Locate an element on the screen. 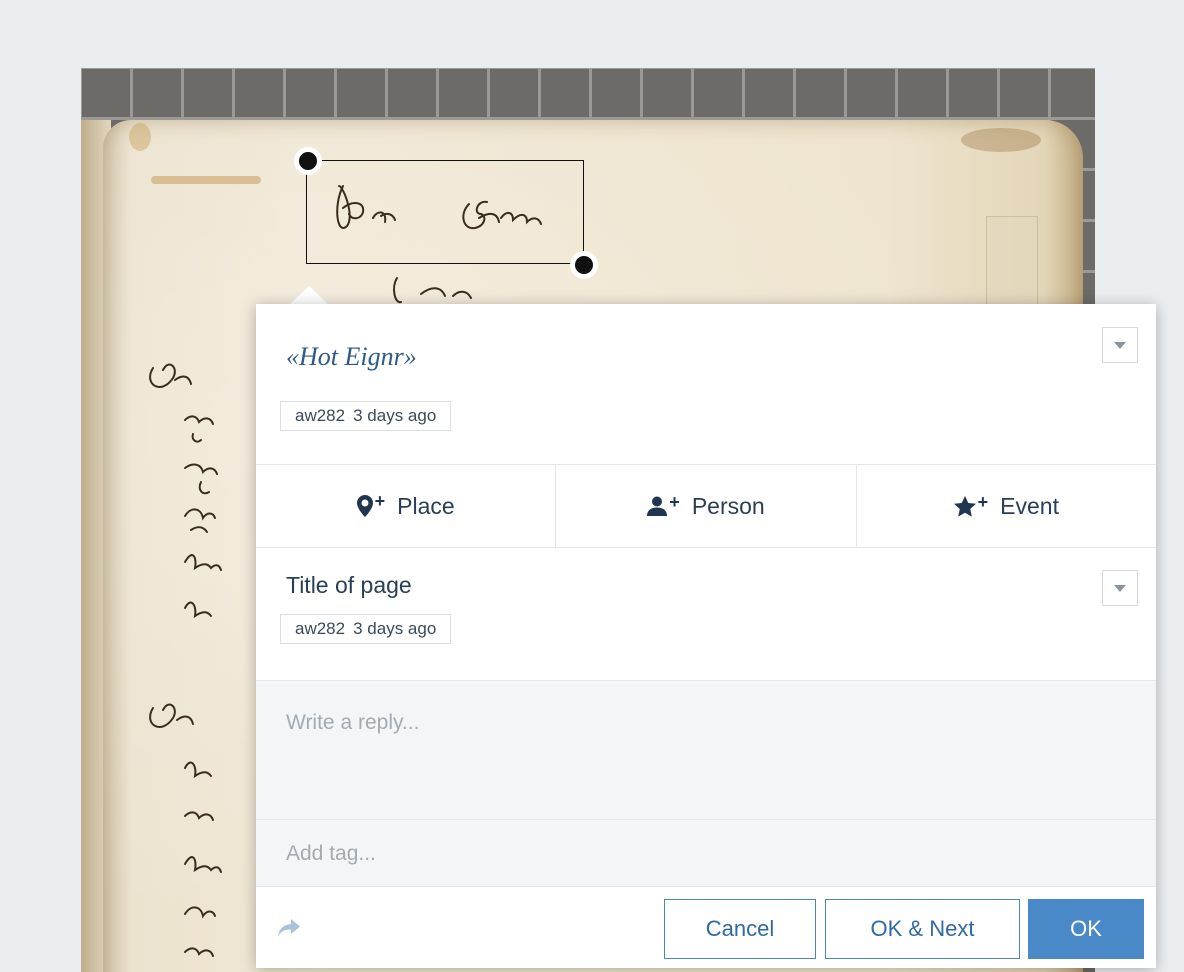 The height and width of the screenshot is (972, 1184). ok-button: OK is located at coordinates (1086, 929).